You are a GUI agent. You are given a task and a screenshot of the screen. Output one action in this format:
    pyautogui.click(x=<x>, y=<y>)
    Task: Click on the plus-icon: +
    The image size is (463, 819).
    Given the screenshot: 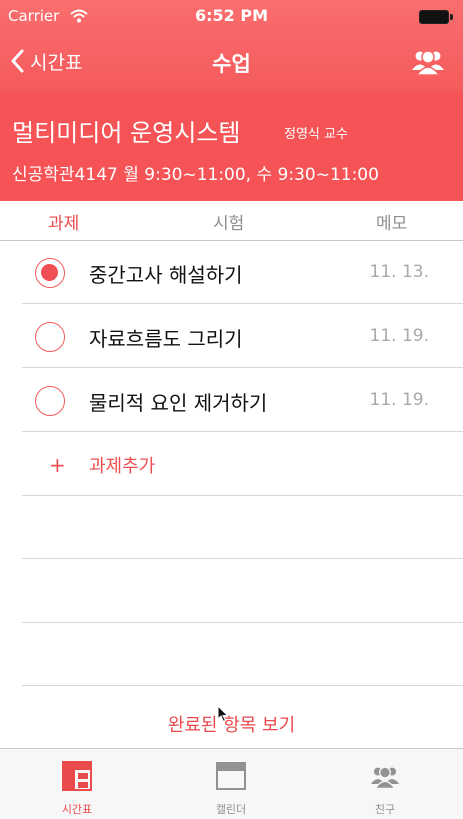 What is the action you would take?
    pyautogui.click(x=57, y=465)
    